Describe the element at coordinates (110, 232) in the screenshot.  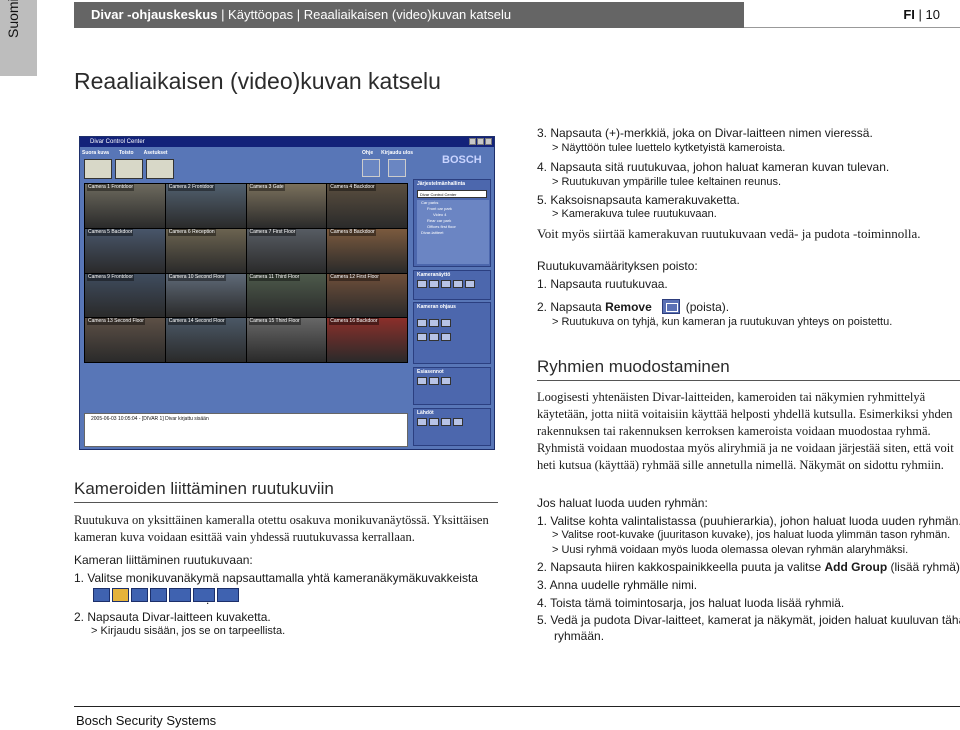
I see `camera-label: Camera 5 Backdoor` at that location.